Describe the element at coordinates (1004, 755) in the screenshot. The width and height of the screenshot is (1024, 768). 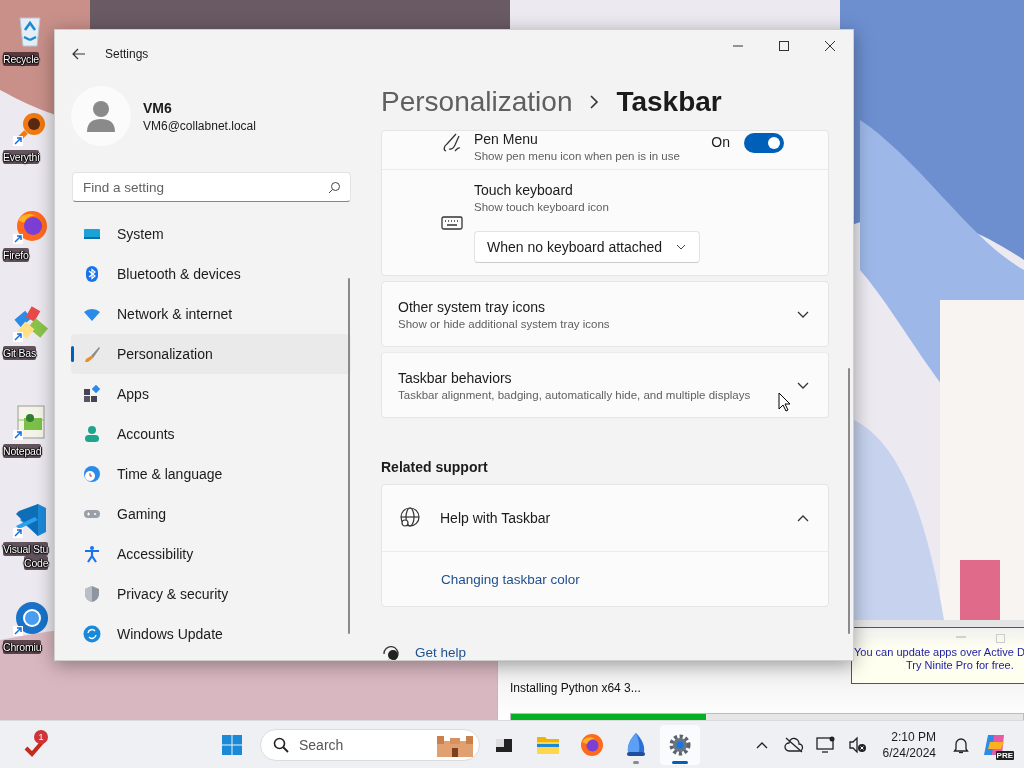
I see `preview-badge: PRE` at that location.